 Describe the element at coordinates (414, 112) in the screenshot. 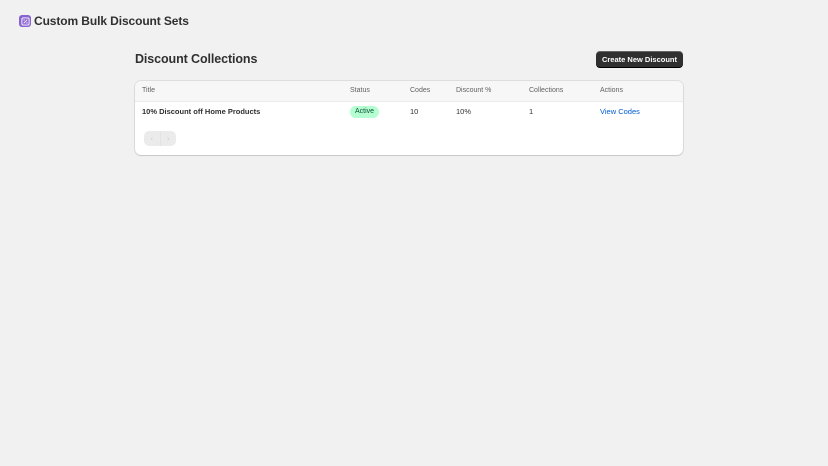

I see `codes-count-cell: 10` at that location.